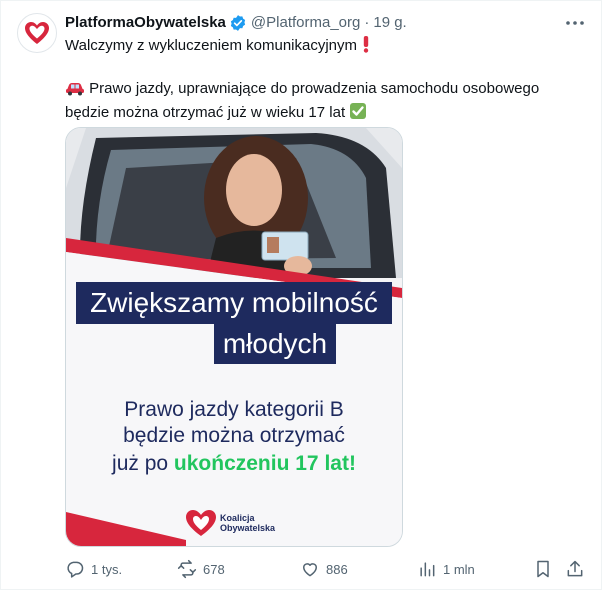 The image size is (602, 590). I want to click on share-icon, so click(575, 568).